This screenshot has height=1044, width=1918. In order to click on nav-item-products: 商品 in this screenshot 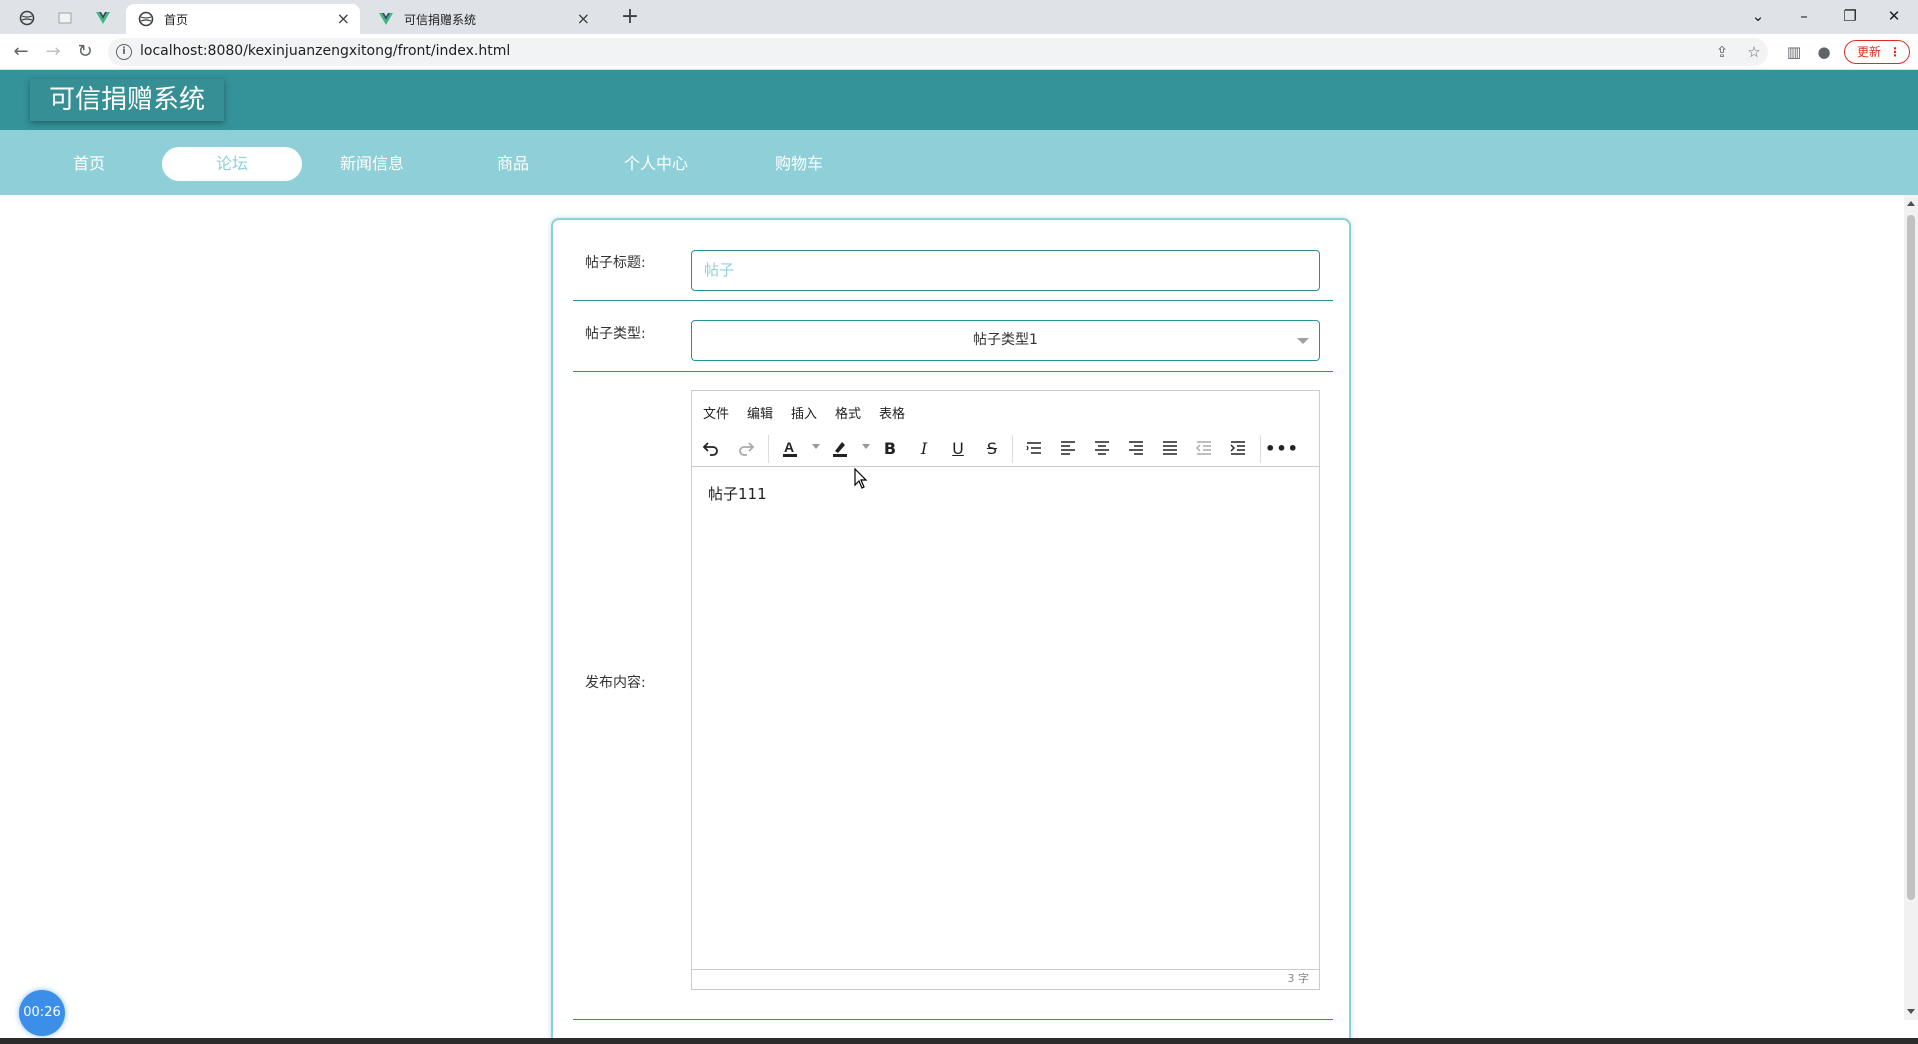, I will do `click(513, 164)`.